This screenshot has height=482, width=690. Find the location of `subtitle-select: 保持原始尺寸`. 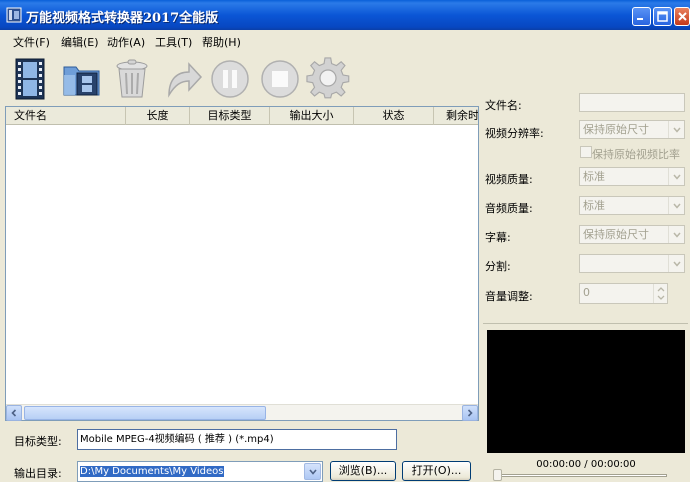

subtitle-select: 保持原始尺寸 is located at coordinates (632, 234).